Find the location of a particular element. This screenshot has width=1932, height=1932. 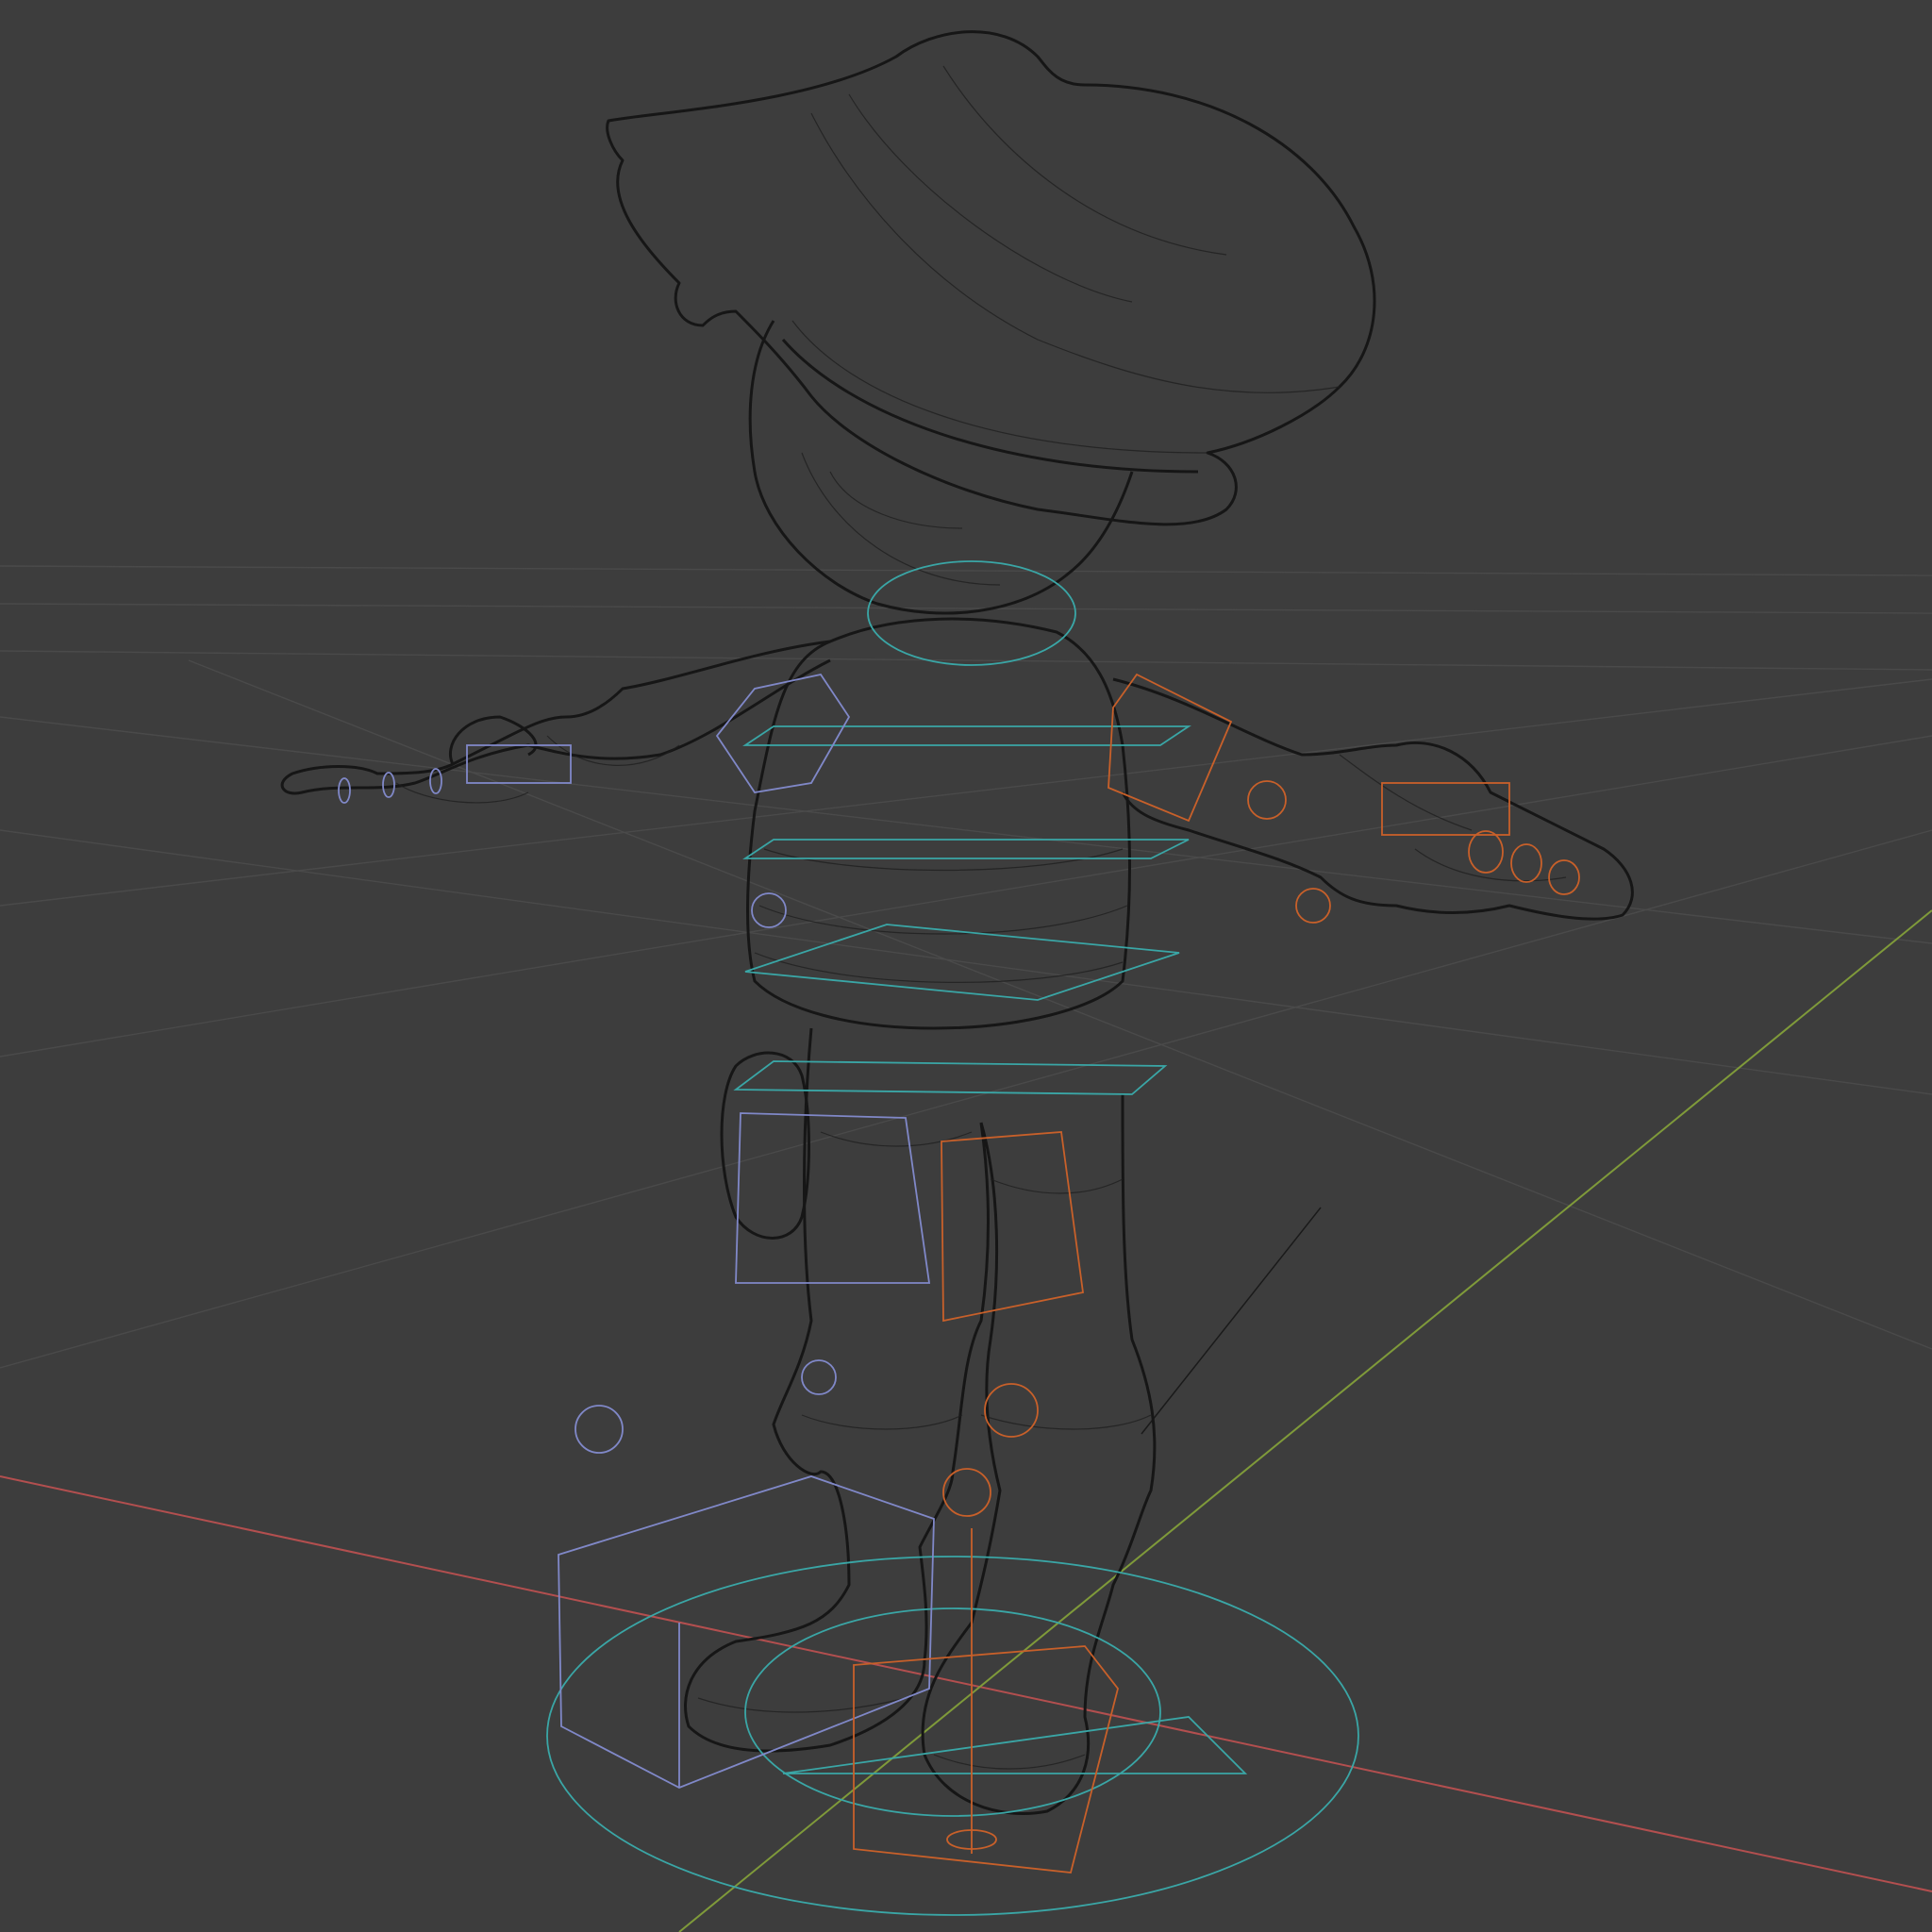

right-shin-control is located at coordinates (1013, 1227).